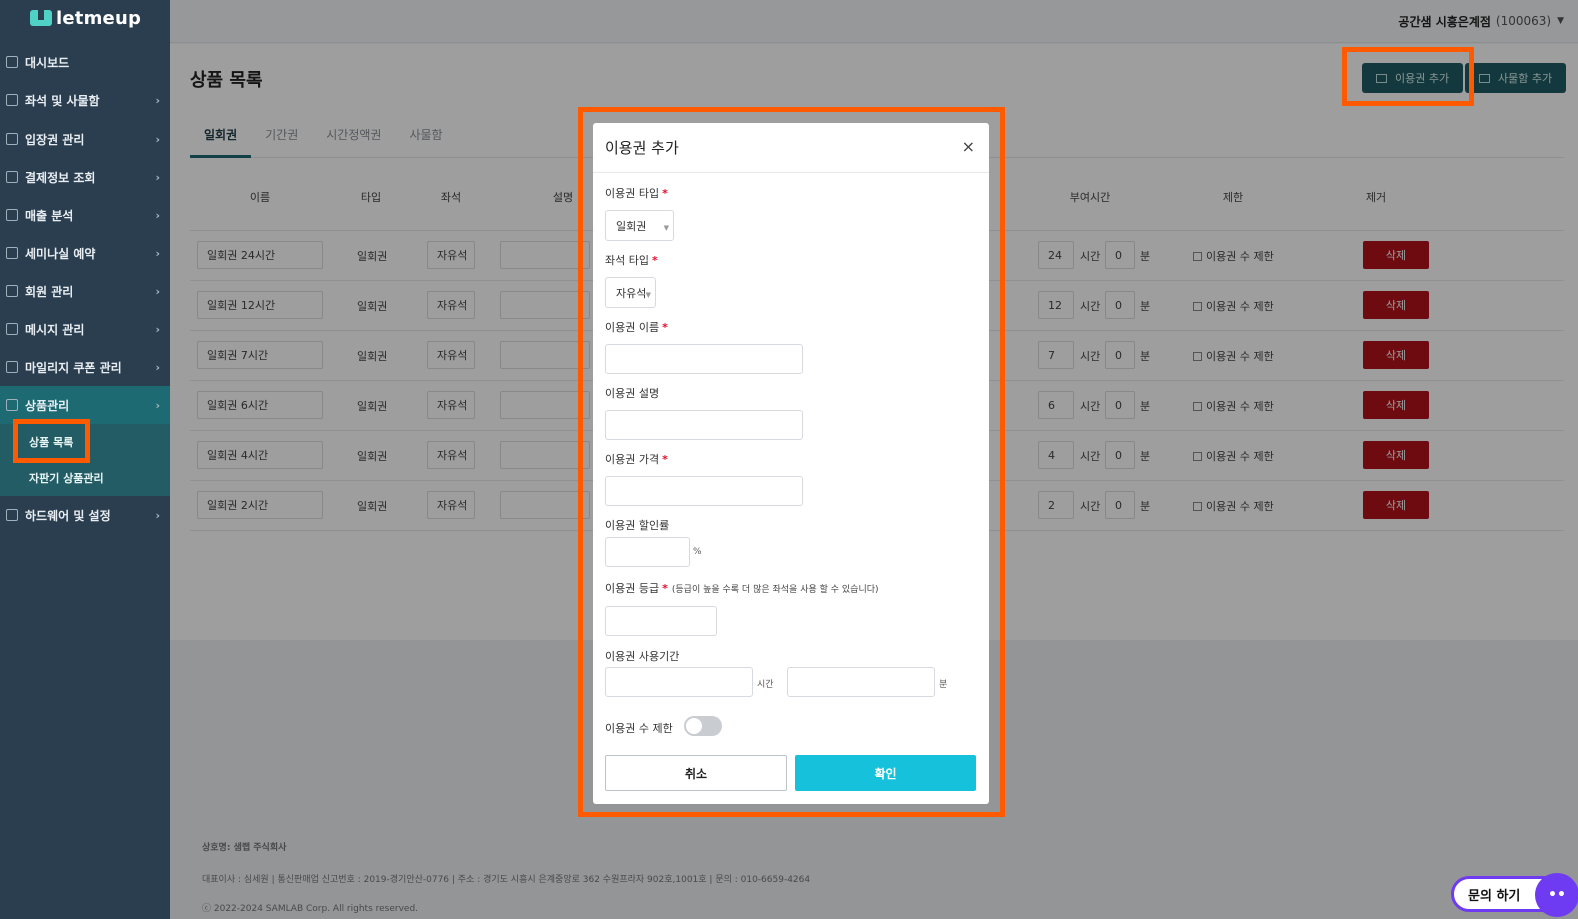  What do you see at coordinates (631, 226) in the screenshot?
I see `ticket-type-value: 일회권` at bounding box center [631, 226].